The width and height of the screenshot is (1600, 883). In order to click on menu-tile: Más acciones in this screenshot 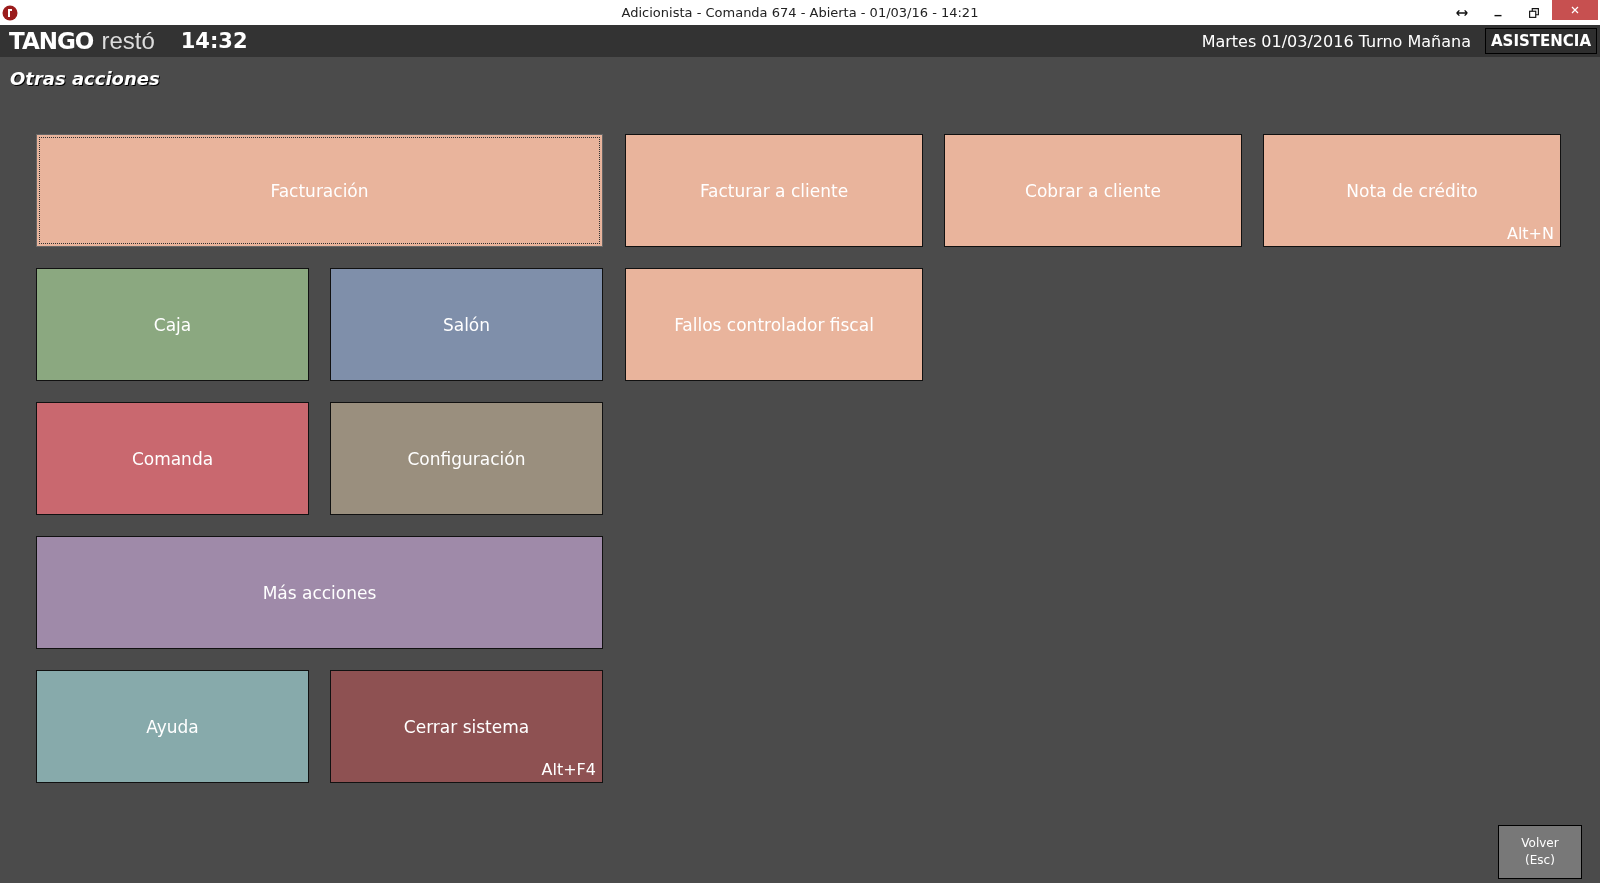, I will do `click(319, 592)`.